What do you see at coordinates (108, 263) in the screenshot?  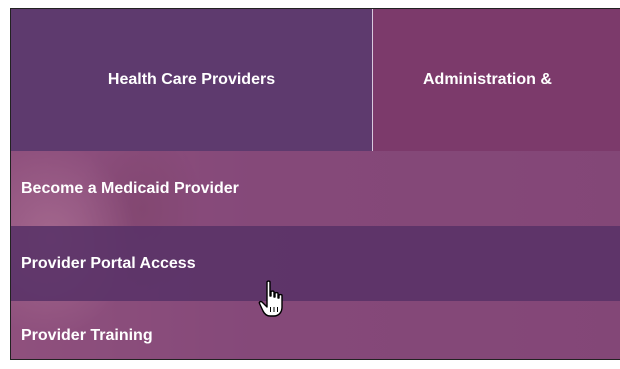 I see `menu-item-label: Provider Portal Access` at bounding box center [108, 263].